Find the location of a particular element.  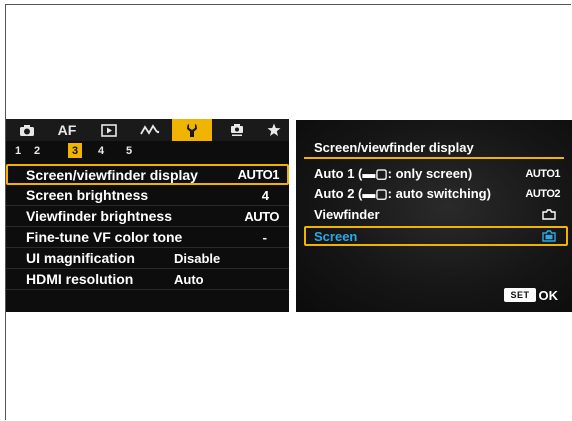

menu-item-viewfinder-brightness: Viewfinder brightness AUTO is located at coordinates (147, 216).